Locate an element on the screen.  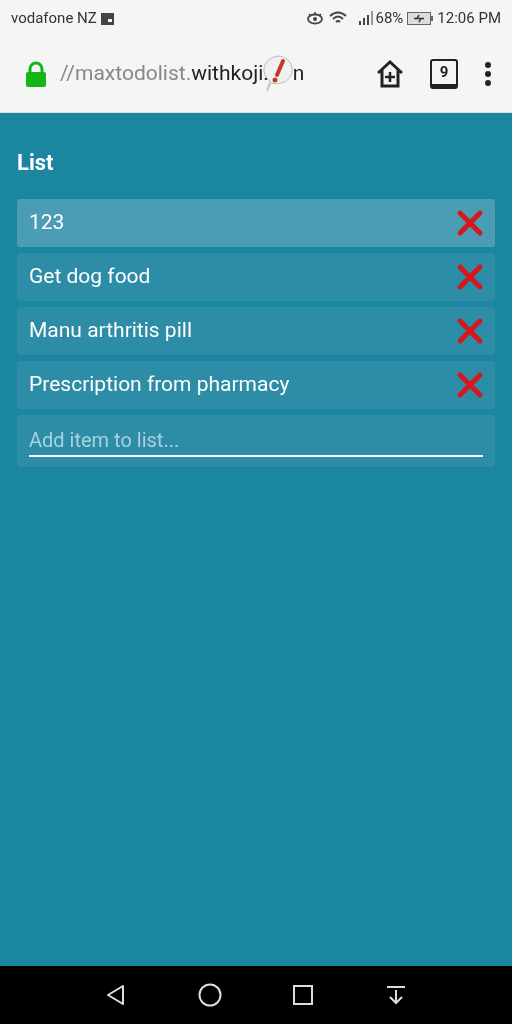
address-field: //maxtodolist.withkoji. is located at coordinates (164, 74).